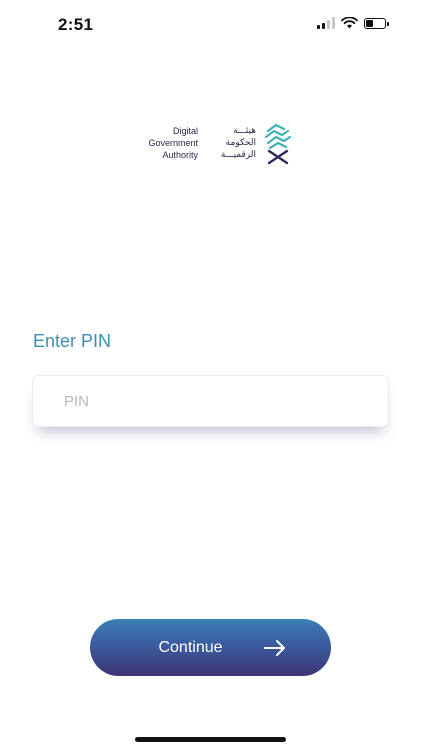 The height and width of the screenshot is (750, 422). What do you see at coordinates (278, 144) in the screenshot?
I see `dga-logo-icon` at bounding box center [278, 144].